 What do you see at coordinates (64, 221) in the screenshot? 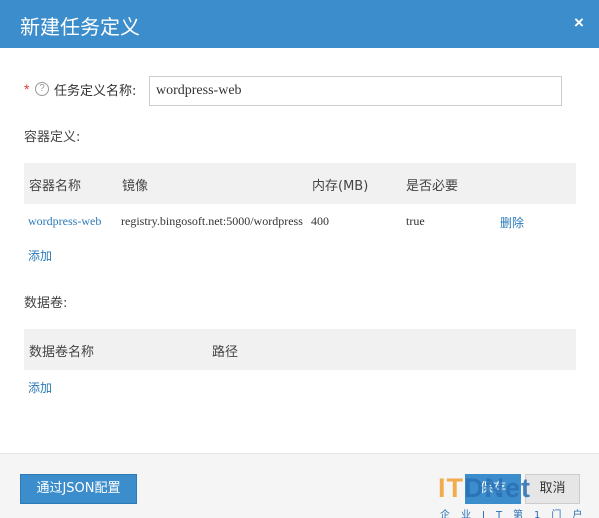
I see `container-name-link: wordpress-web` at bounding box center [64, 221].